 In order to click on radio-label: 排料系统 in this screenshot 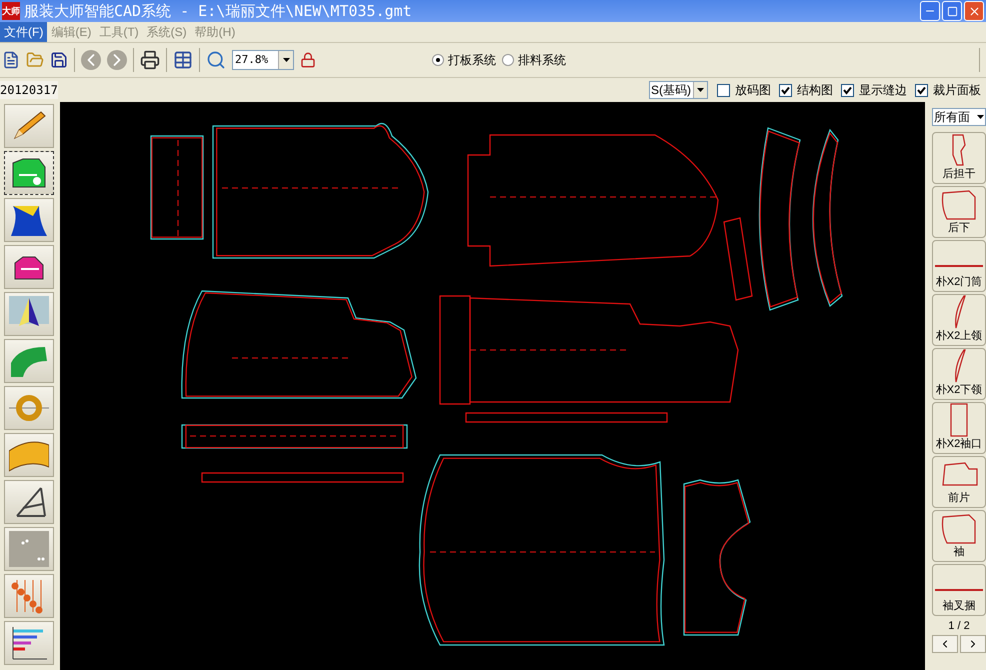, I will do `click(542, 60)`.